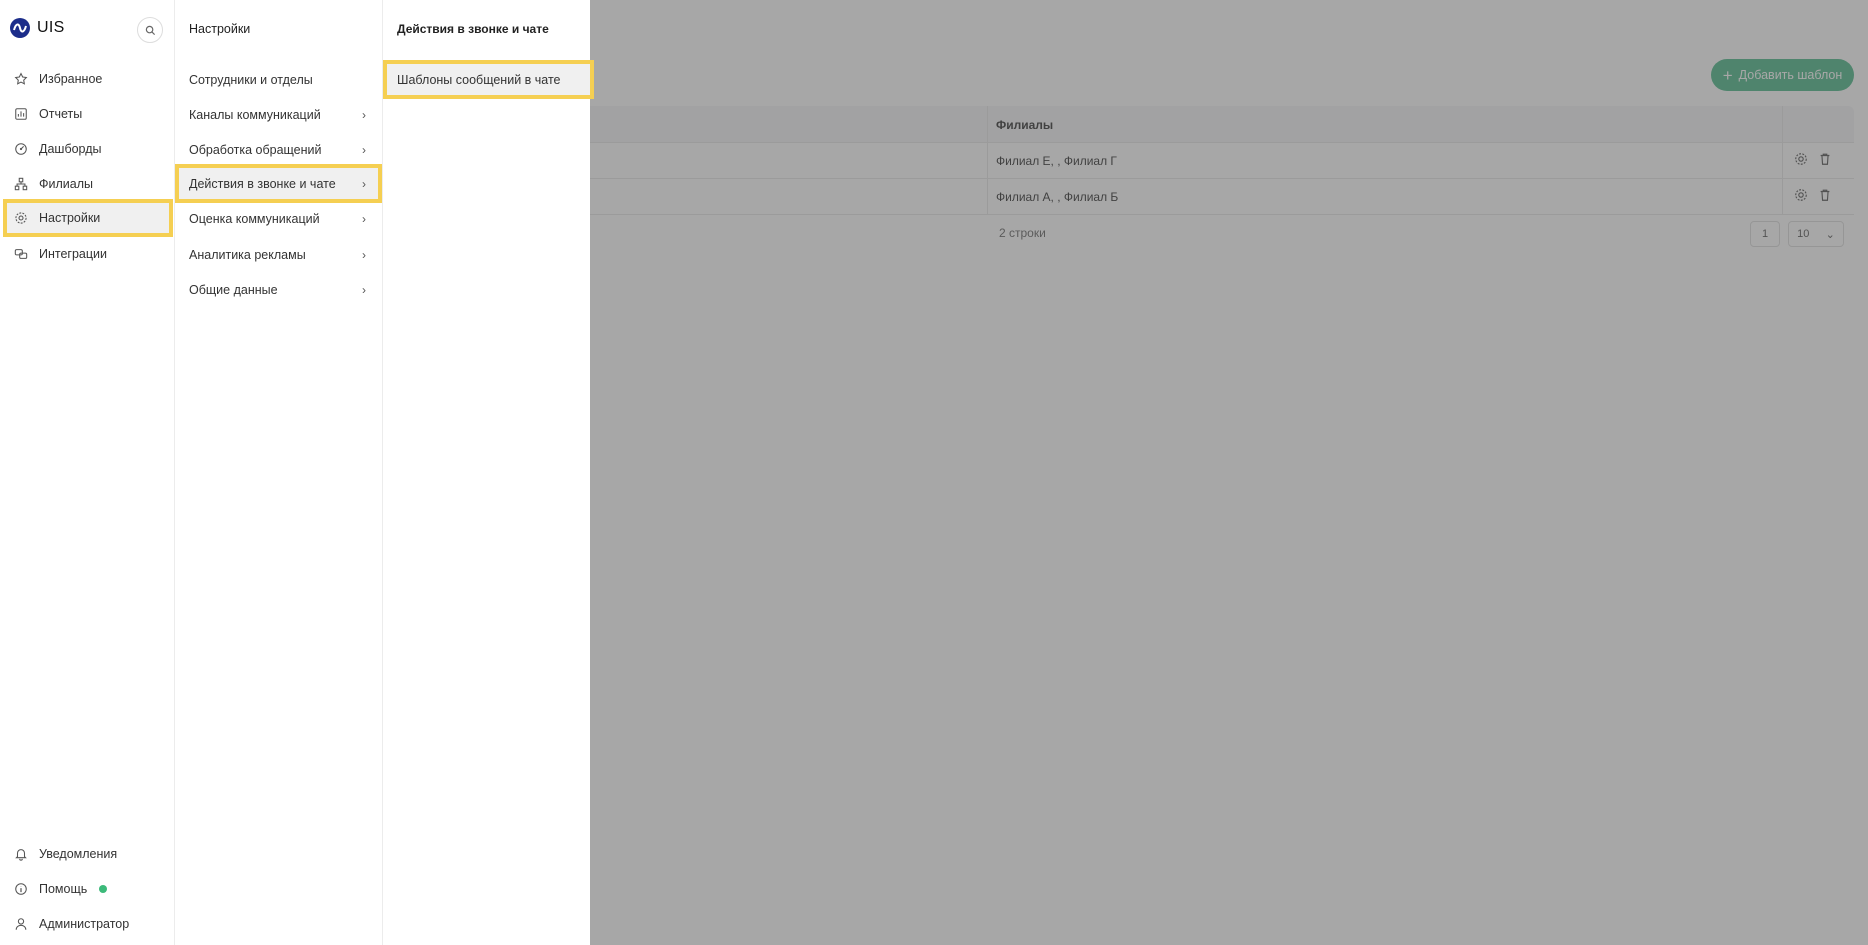 The image size is (1868, 945). I want to click on app-logo: UIS, so click(37, 28).